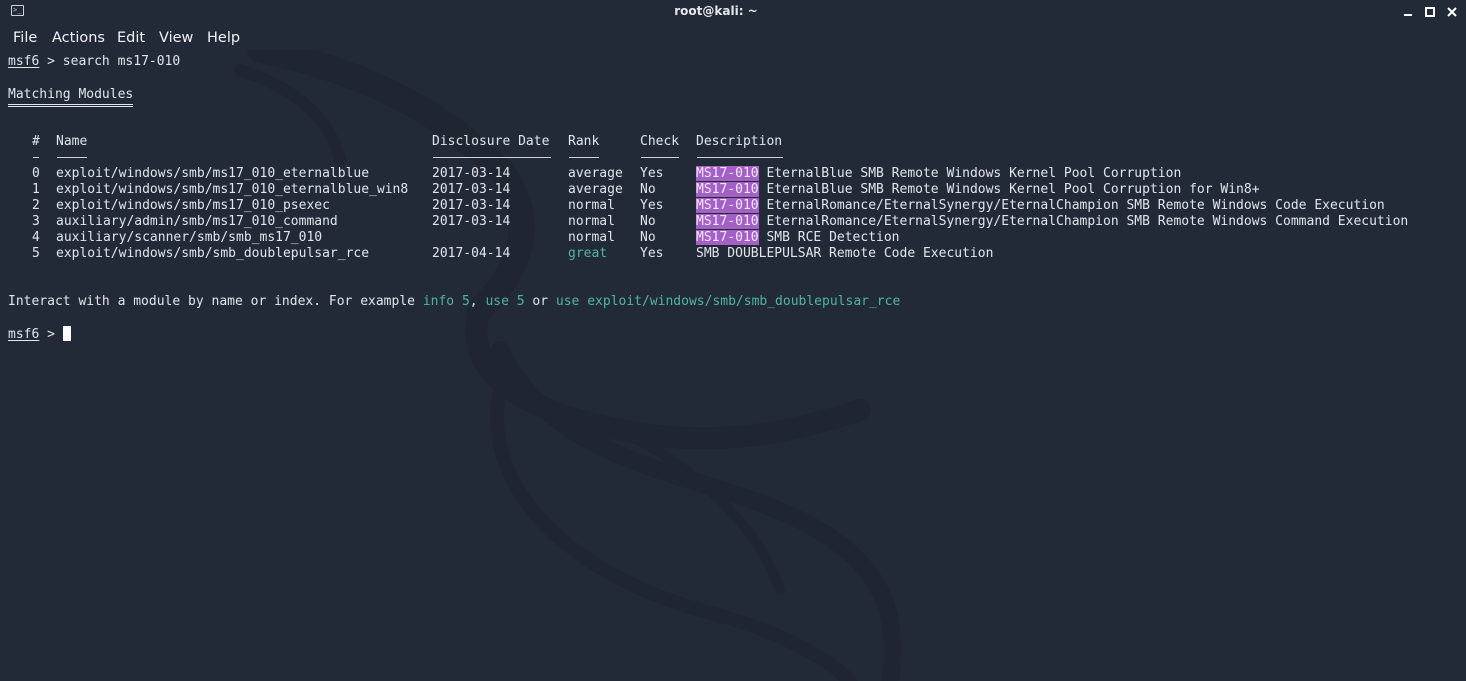  Describe the element at coordinates (193, 205) in the screenshot. I see `row-name: exploit/windows/smb/ms17_010_psexec` at that location.